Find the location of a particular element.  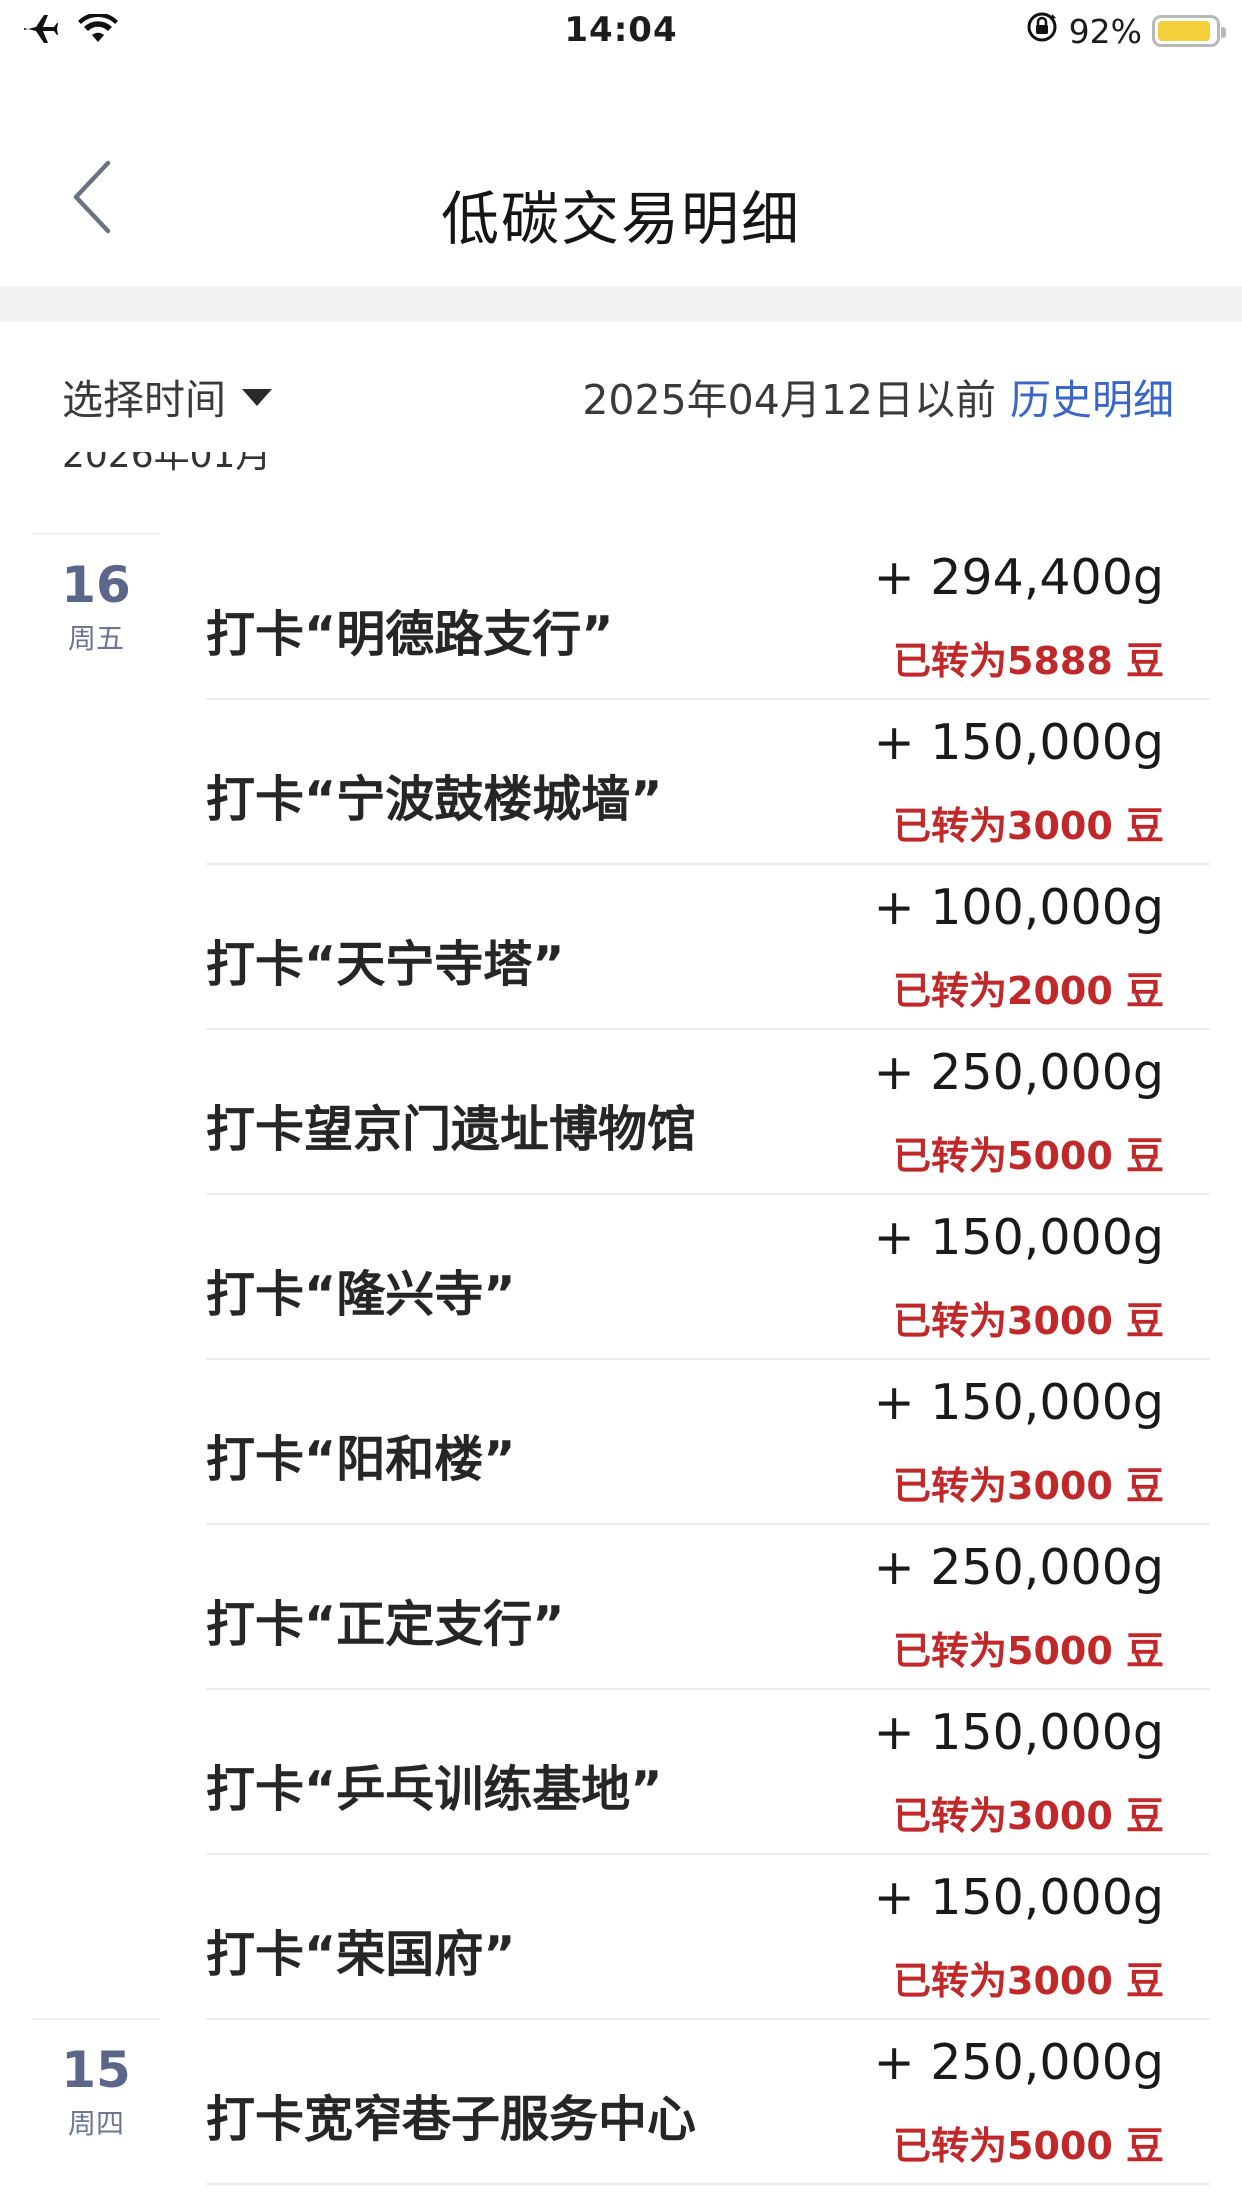

status-bar: 14:04 92% is located at coordinates (621, 31).